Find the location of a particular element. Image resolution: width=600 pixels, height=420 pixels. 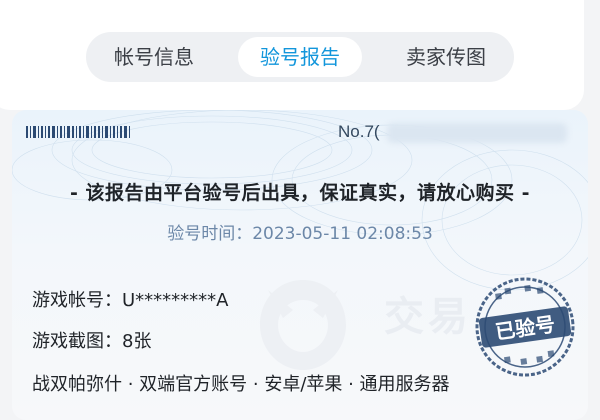

report-number: No.7( is located at coordinates (359, 131).